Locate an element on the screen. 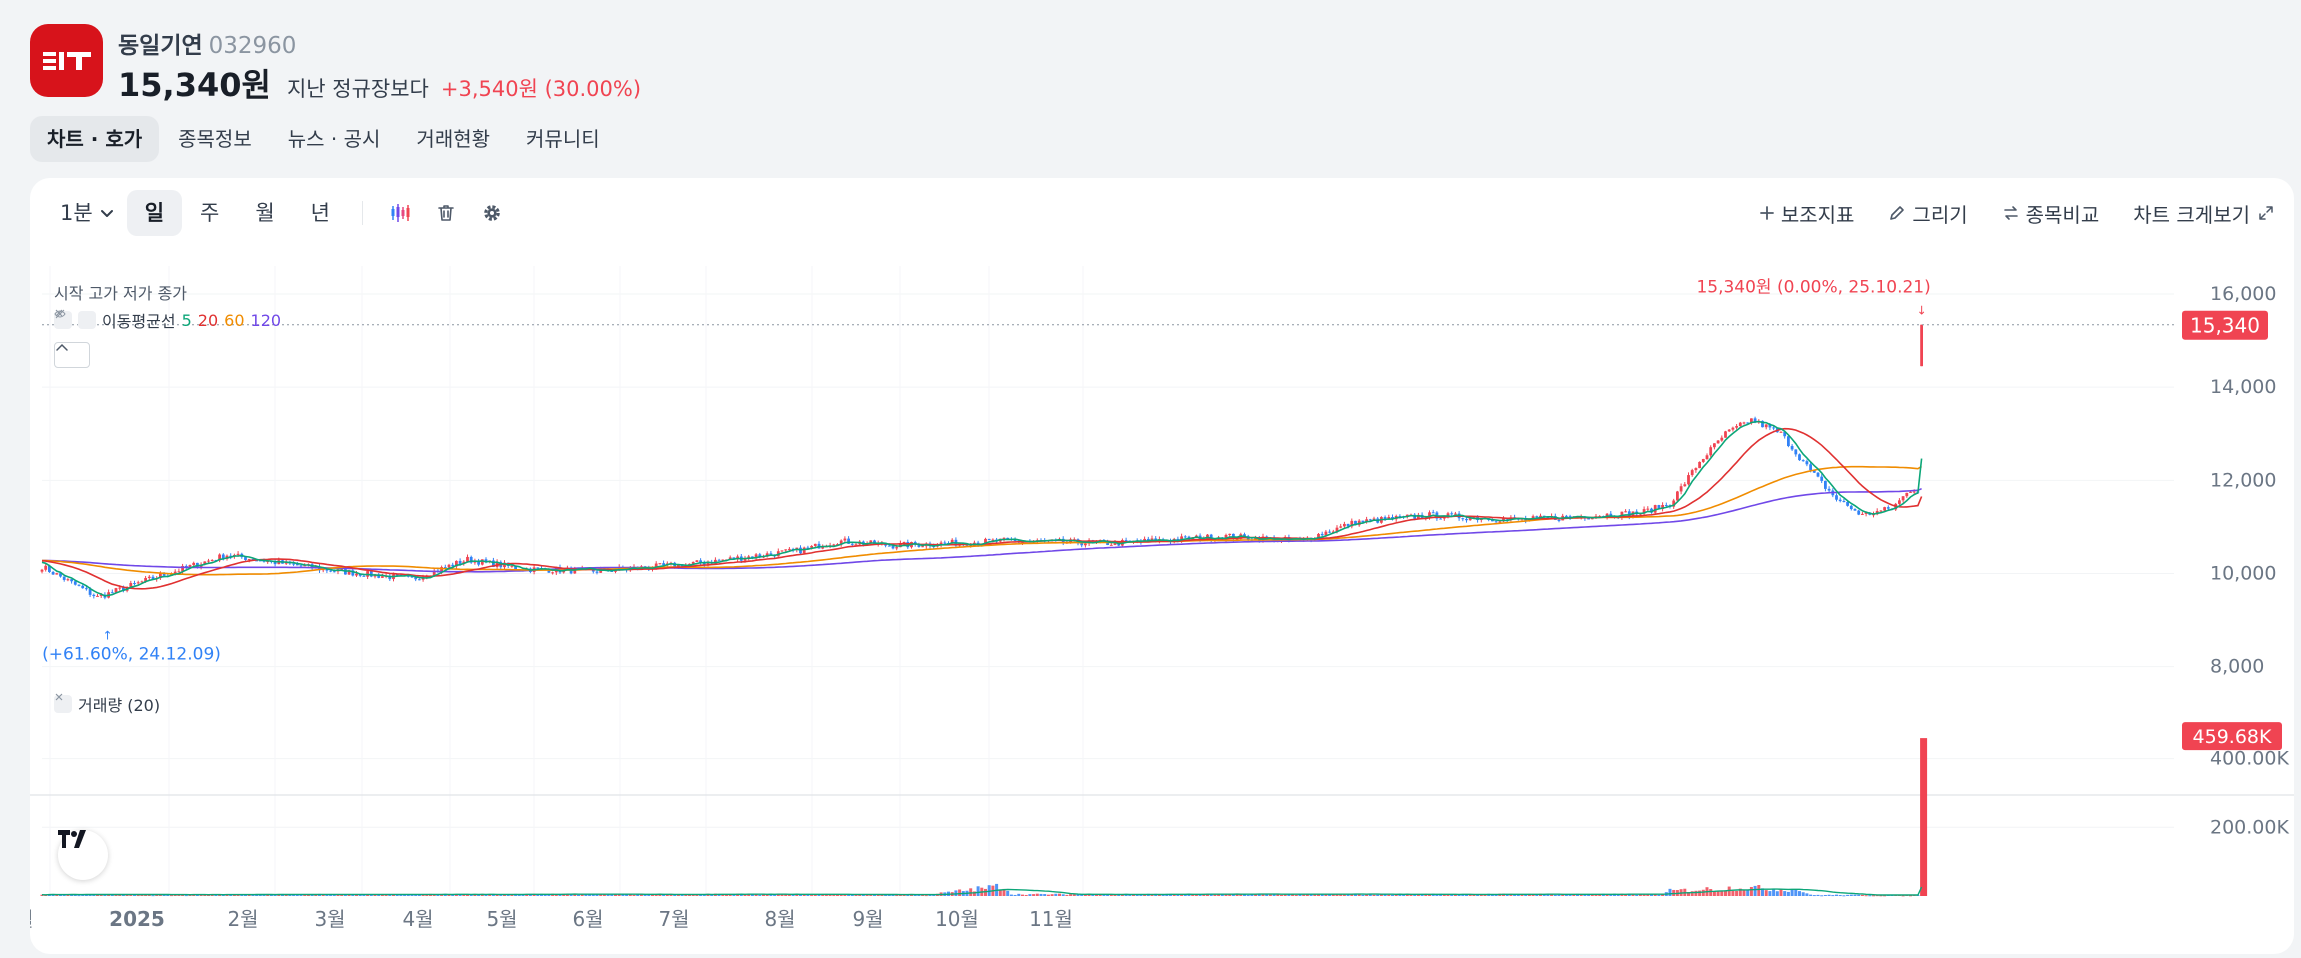 This screenshot has height=958, width=2301. interval-select: 1분 is located at coordinates (87, 213).